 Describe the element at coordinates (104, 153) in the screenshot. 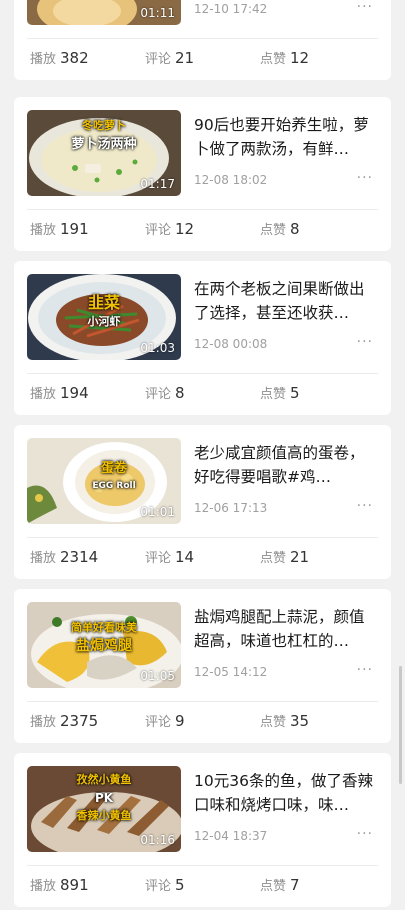

I see `video-thumbnail: 冬吃萝卜 萝卜汤两种 01:17` at that location.